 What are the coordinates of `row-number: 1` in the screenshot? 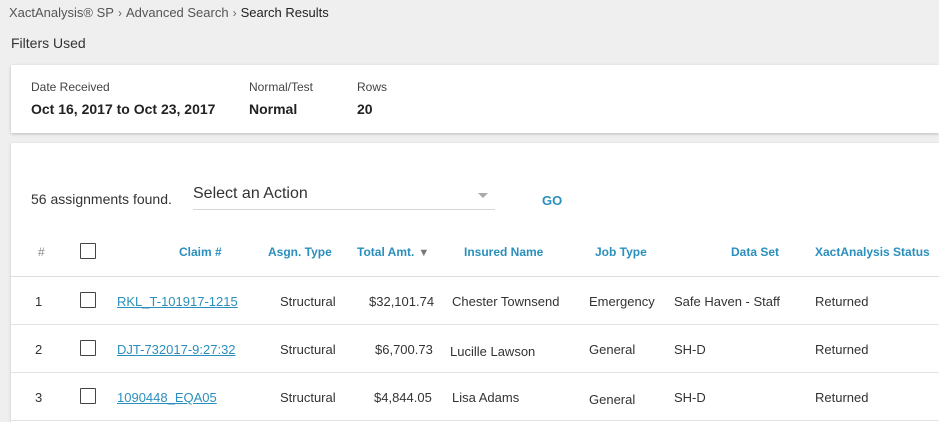 It's located at (39, 301).